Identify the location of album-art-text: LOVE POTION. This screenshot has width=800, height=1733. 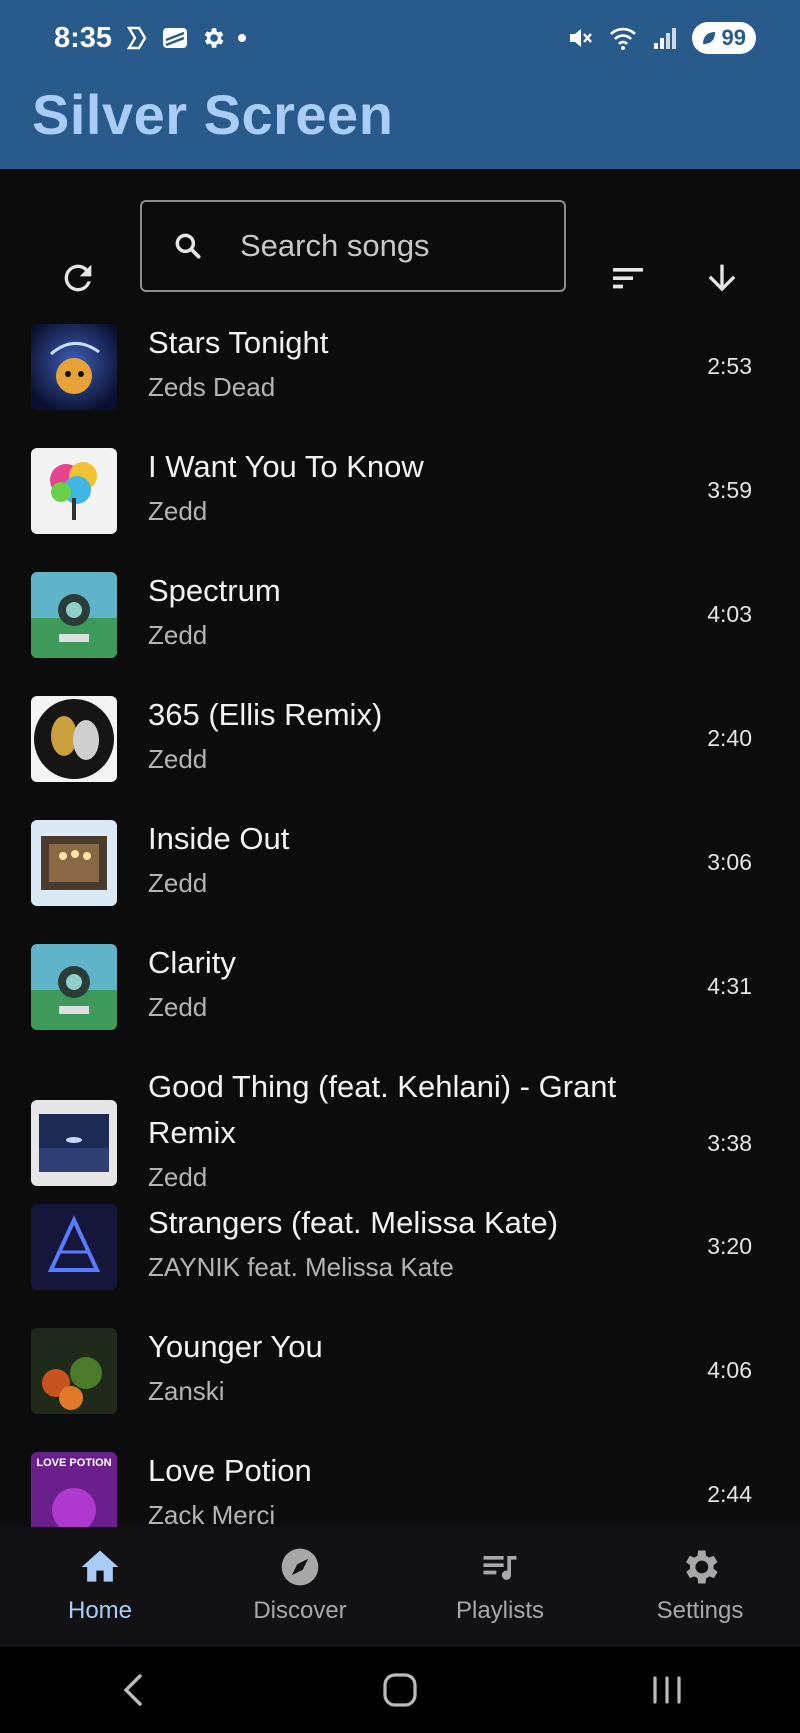
(73, 1463).